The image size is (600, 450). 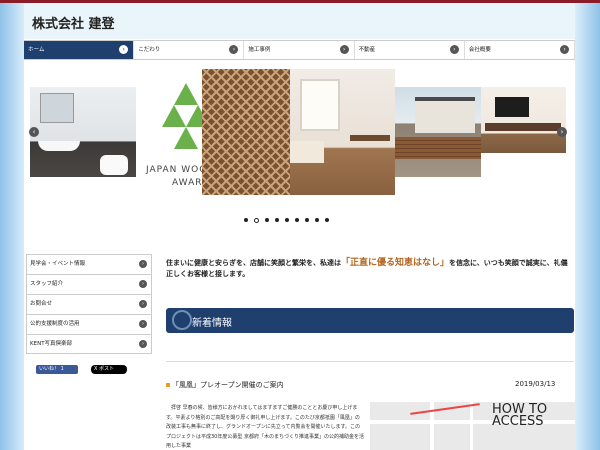 I want to click on slide-interior-image, so click(x=298, y=132).